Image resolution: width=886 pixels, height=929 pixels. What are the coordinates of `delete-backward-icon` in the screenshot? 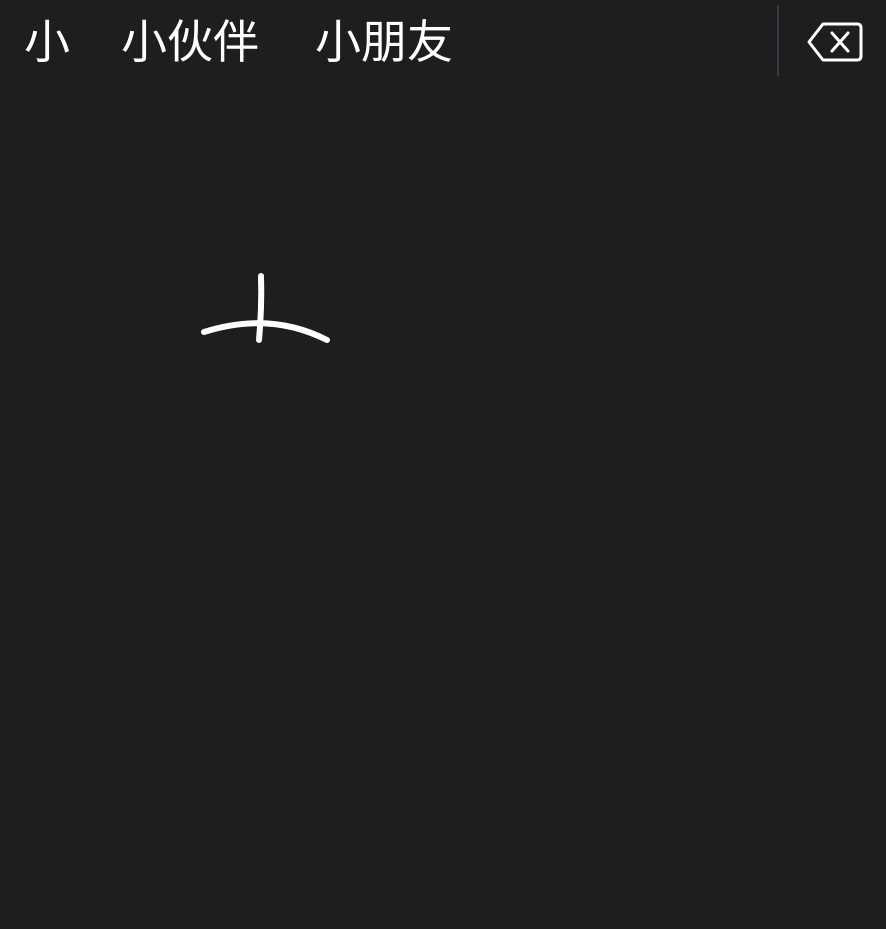 It's located at (835, 42).